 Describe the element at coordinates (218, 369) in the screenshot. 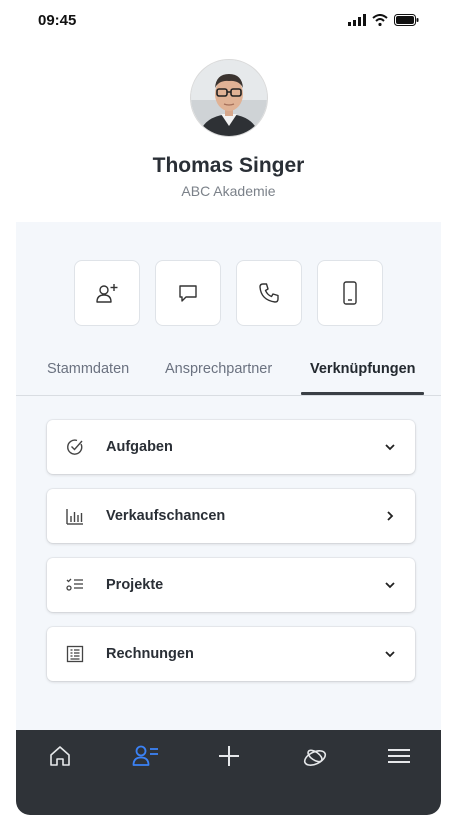

I see `tab-ansprechpartner: Ansprechpartner` at that location.